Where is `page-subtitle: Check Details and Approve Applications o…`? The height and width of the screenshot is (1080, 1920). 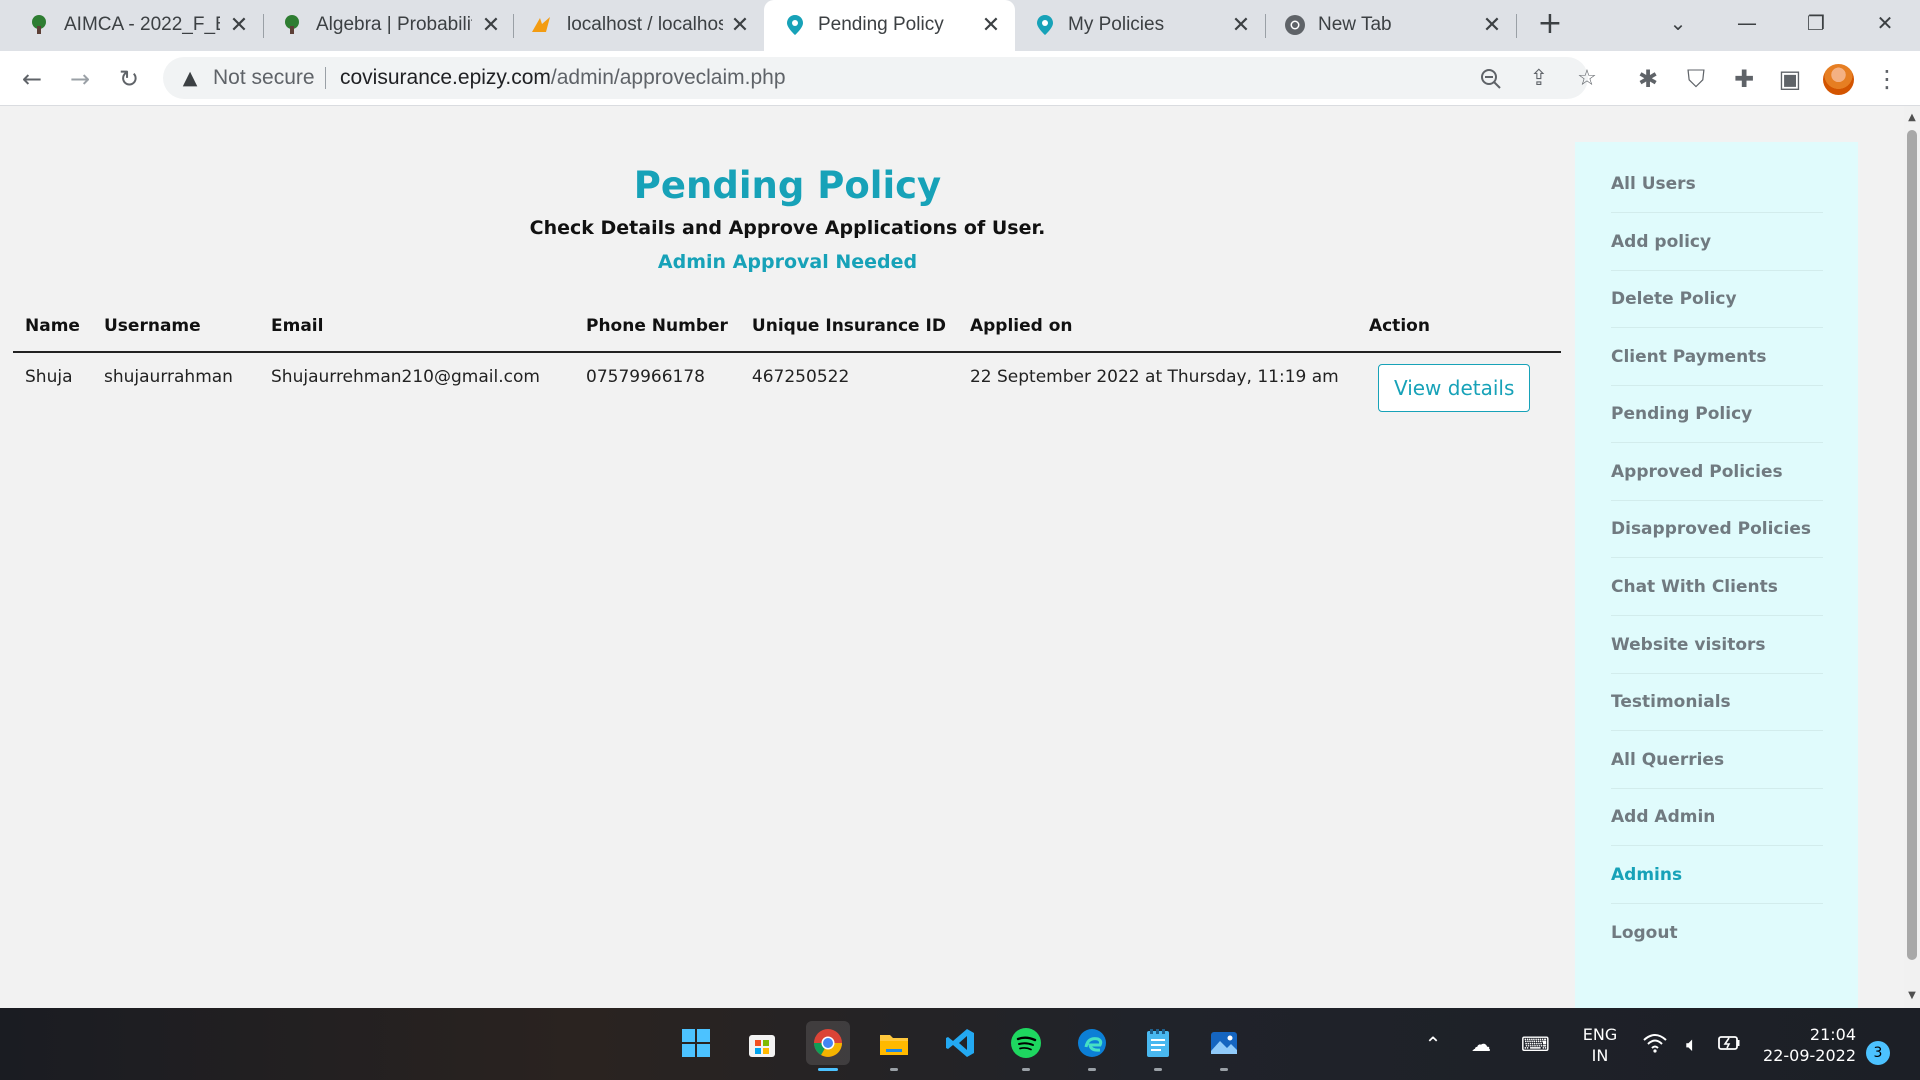
page-subtitle: Check Details and Approve Applications o… is located at coordinates (787, 228).